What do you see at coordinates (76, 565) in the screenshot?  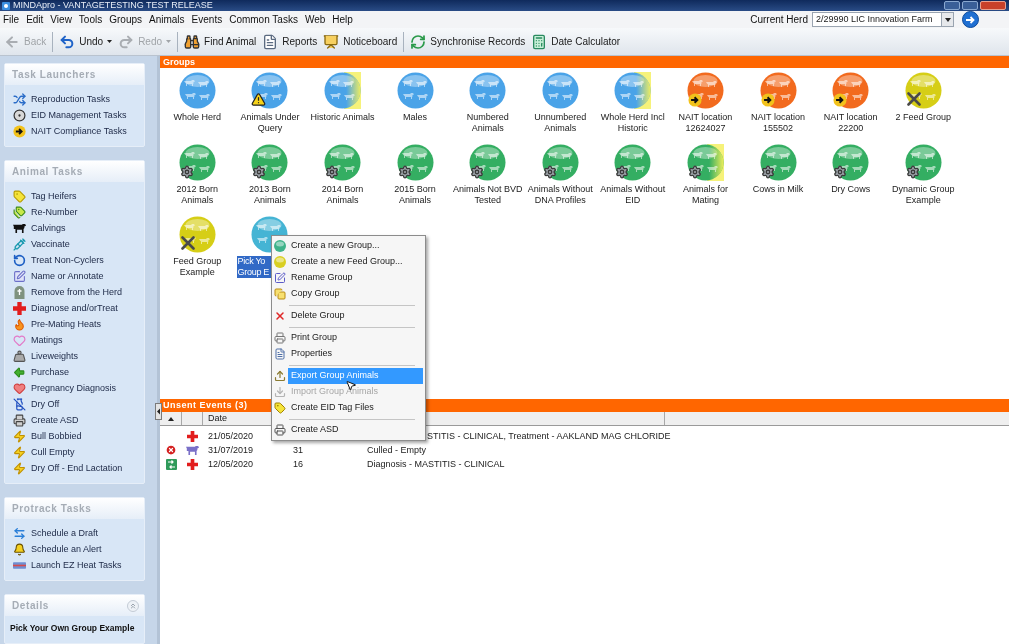 I see `task-link: Launch EZ Heat Tasks` at bounding box center [76, 565].